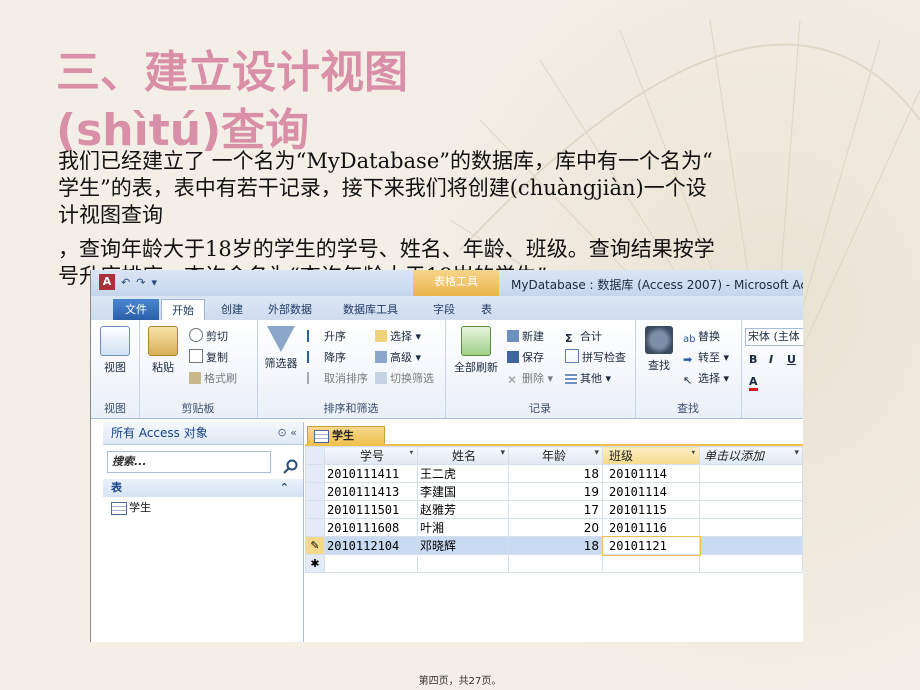 This screenshot has width=920, height=690. Describe the element at coordinates (203, 433) in the screenshot. I see `nav-pane-header: 所有 Access 对象 ⊙ «` at that location.